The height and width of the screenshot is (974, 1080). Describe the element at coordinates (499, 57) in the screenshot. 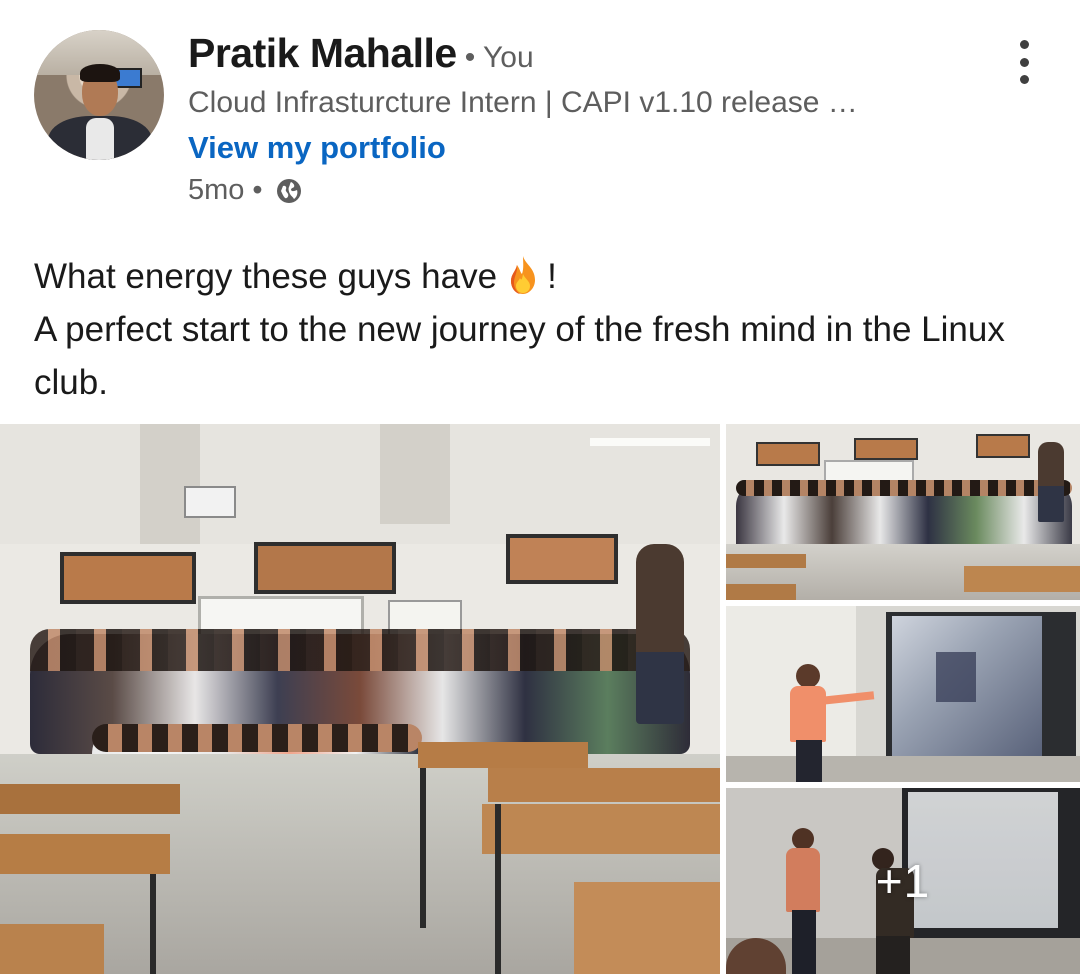

I see `author-relation: • You` at that location.